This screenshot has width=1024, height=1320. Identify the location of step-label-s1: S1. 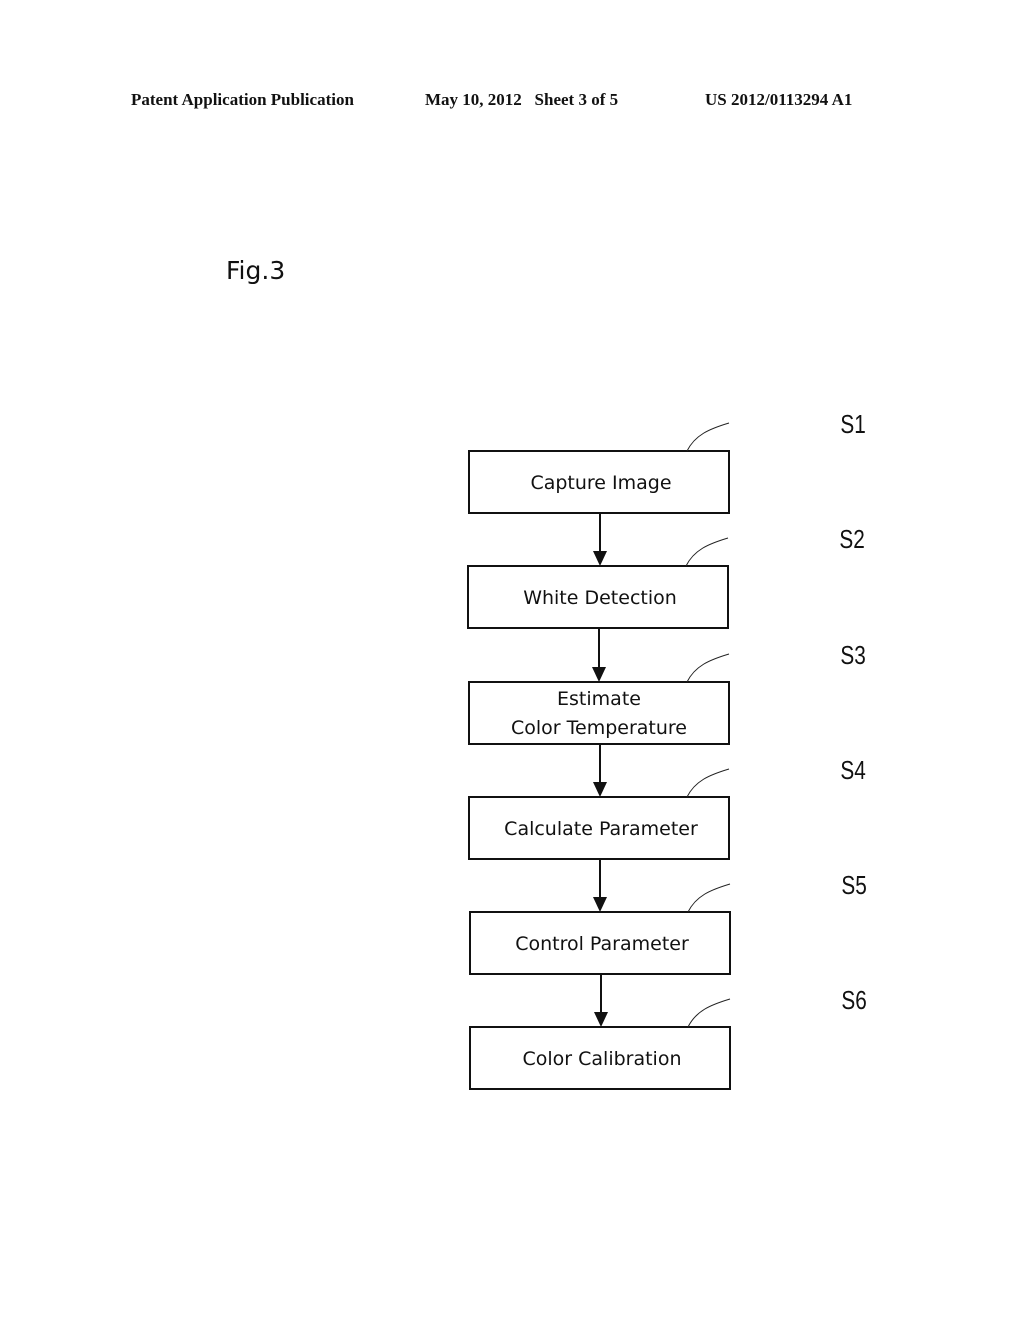
(852, 424).